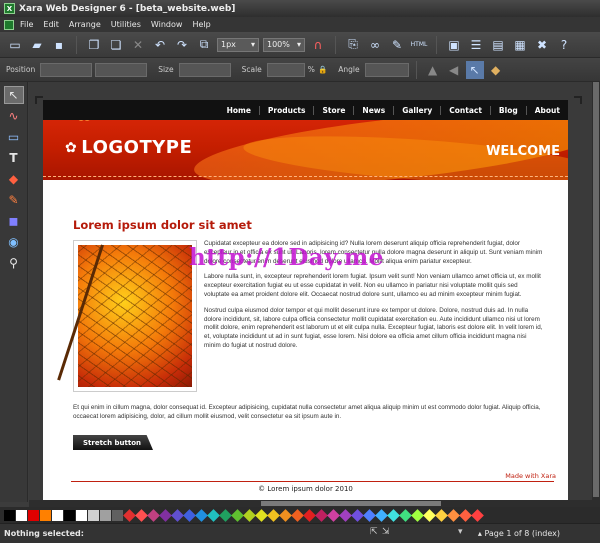 The image size is (600, 543). I want to click on color-palette, so click(300, 515).